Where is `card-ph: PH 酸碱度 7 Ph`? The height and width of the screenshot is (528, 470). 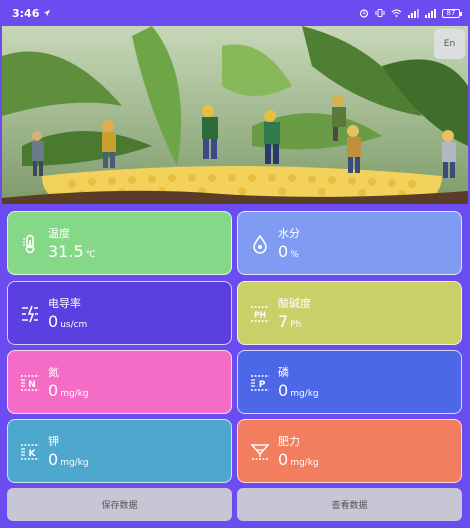
card-ph: PH 酸碱度 7 Ph is located at coordinates (349, 313).